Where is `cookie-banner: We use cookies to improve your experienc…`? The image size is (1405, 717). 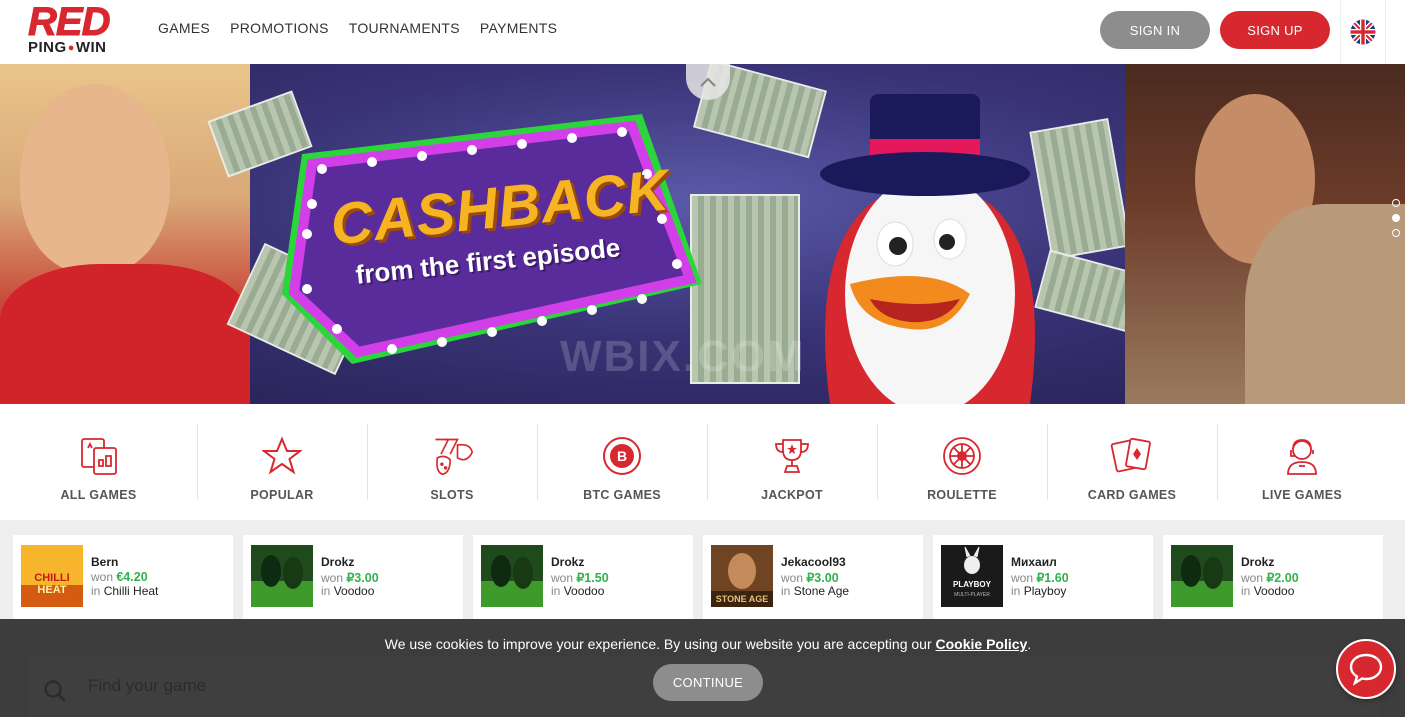
cookie-banner: We use cookies to improve your experienc… is located at coordinates (702, 668).